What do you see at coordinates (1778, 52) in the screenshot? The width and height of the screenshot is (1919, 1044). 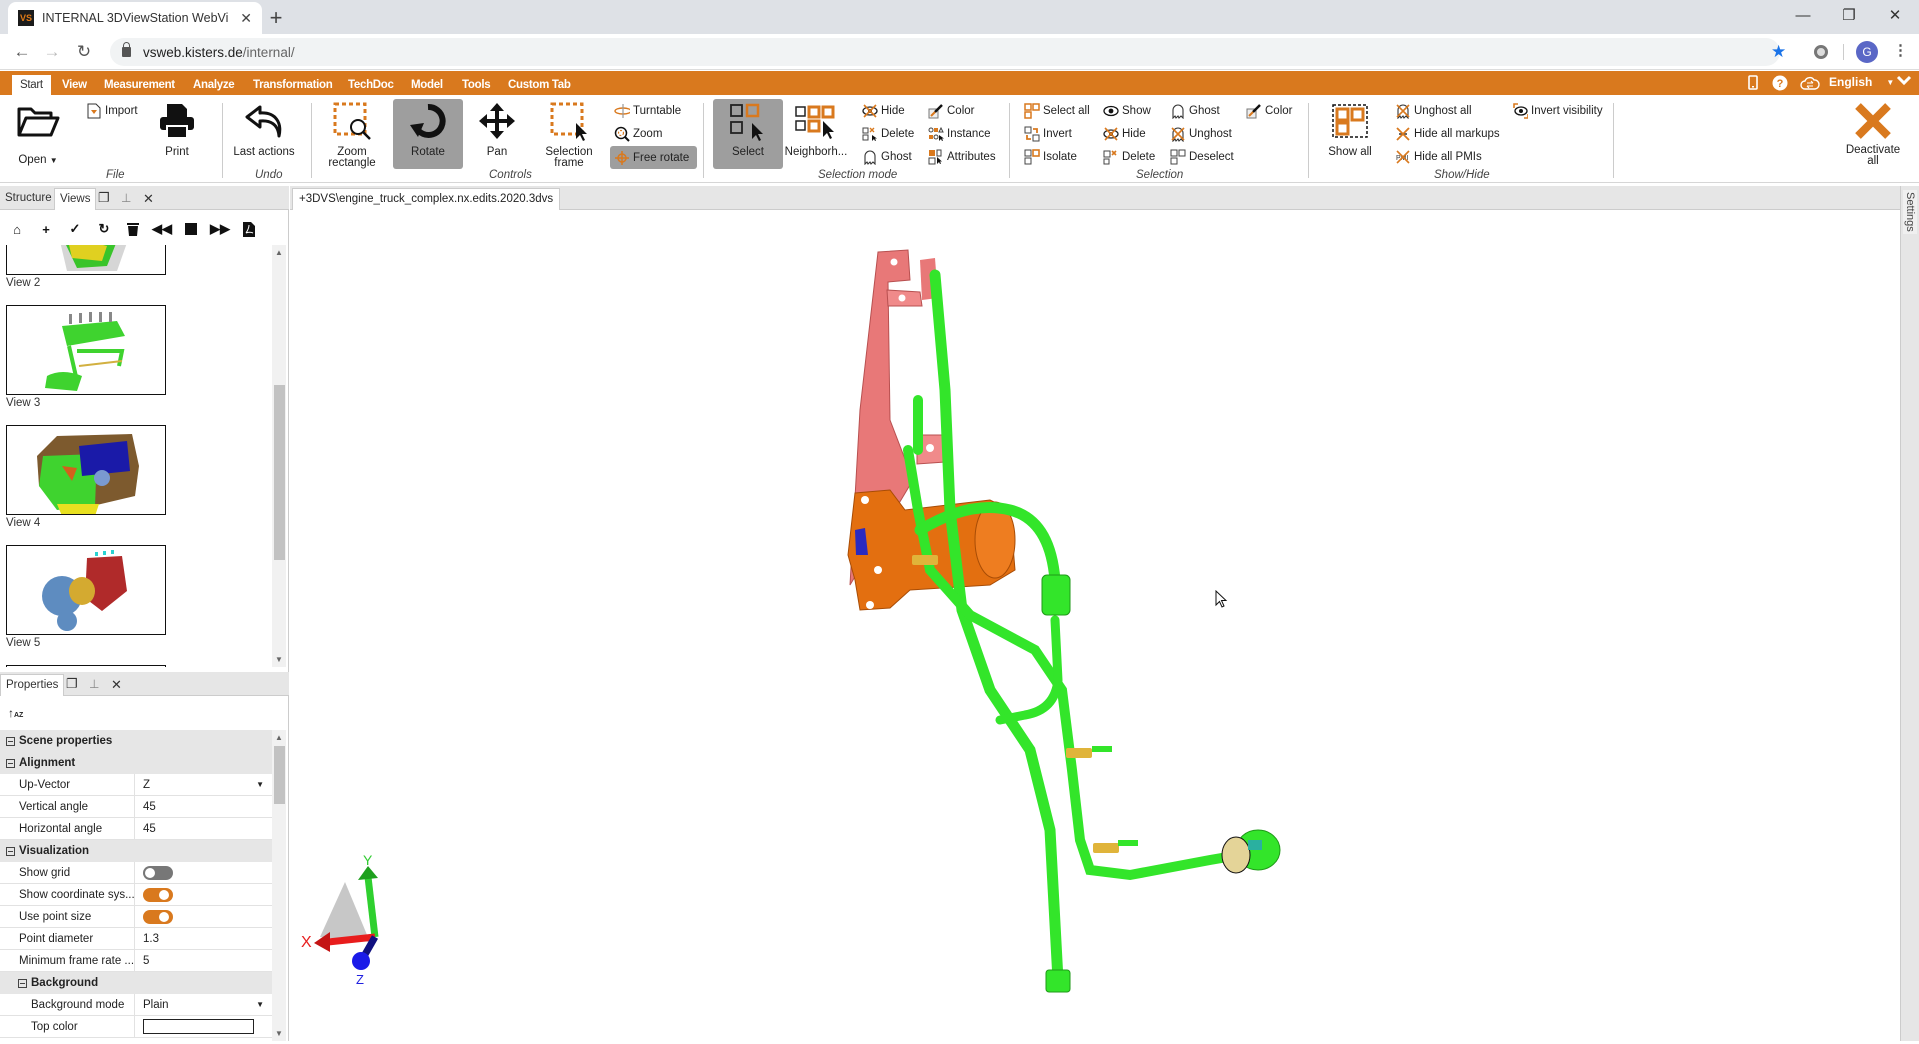 I see `bookmark-star-icon: ★` at bounding box center [1778, 52].